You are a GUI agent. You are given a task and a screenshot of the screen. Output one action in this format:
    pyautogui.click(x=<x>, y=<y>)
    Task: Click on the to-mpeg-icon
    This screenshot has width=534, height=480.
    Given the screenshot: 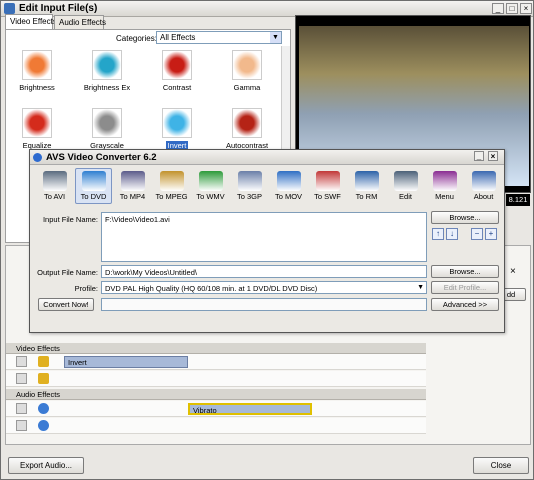 What is the action you would take?
    pyautogui.click(x=171, y=181)
    